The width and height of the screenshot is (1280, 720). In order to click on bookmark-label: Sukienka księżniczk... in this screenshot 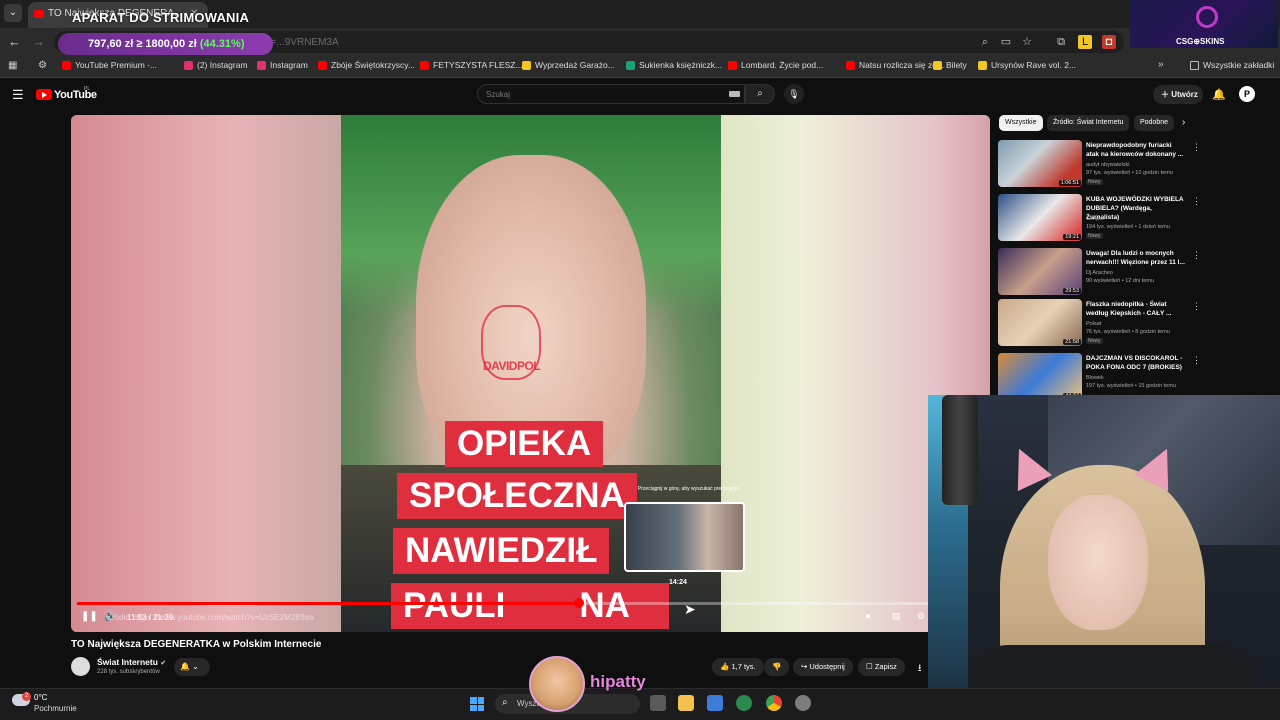, I will do `click(681, 65)`.